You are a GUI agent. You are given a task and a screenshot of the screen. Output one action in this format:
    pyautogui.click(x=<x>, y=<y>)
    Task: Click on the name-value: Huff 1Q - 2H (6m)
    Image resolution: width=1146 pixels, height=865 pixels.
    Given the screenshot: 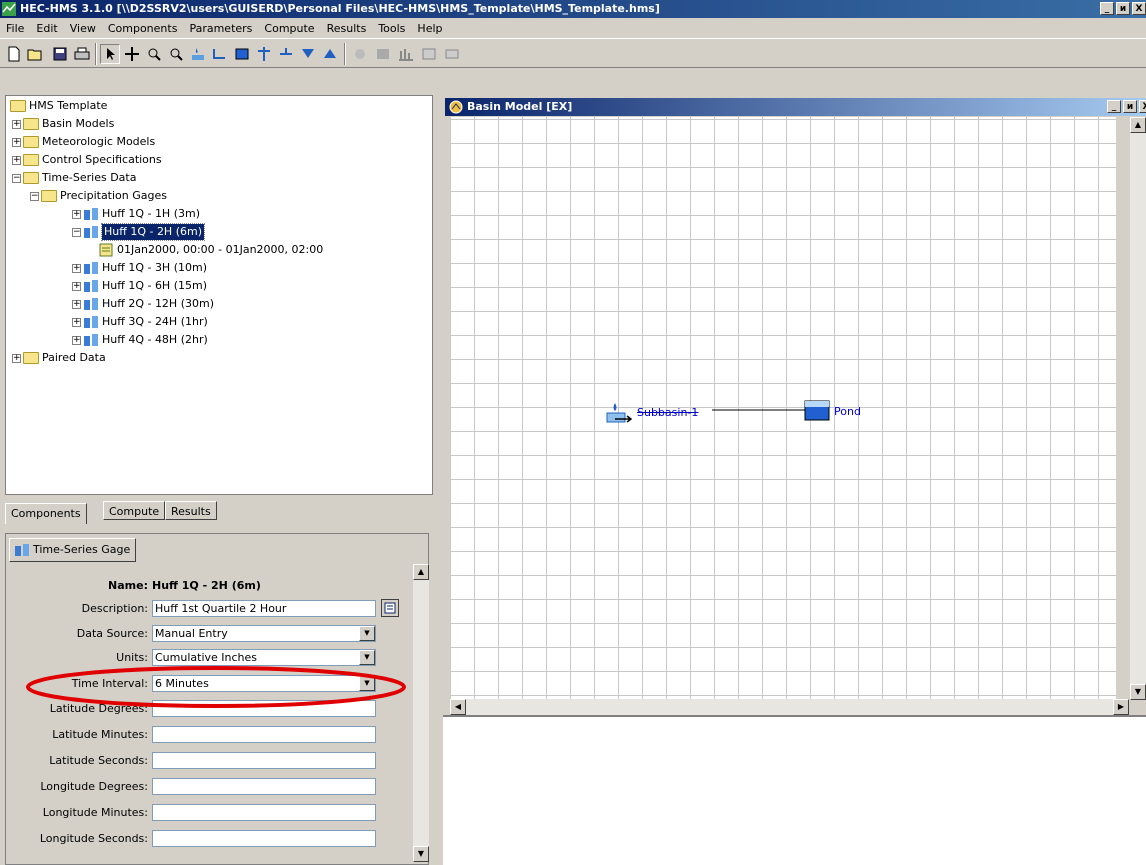 What is the action you would take?
    pyautogui.click(x=206, y=585)
    